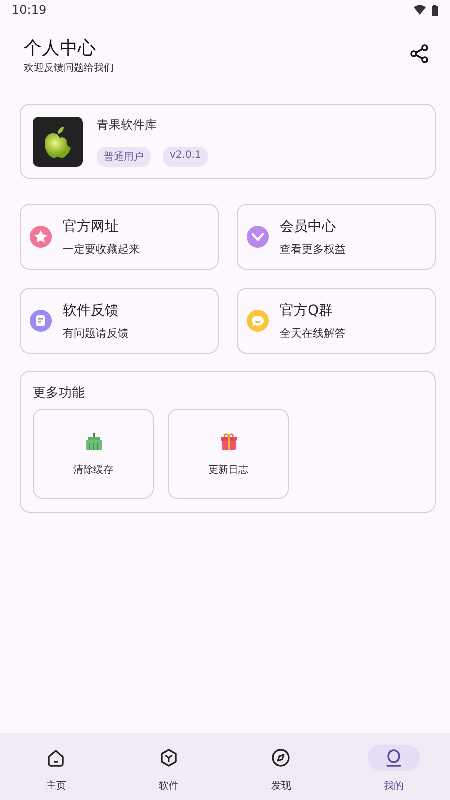 Image resolution: width=450 pixels, height=800 pixels. Describe the element at coordinates (228, 454) in the screenshot. I see `tool-tile: 更新日志` at that location.